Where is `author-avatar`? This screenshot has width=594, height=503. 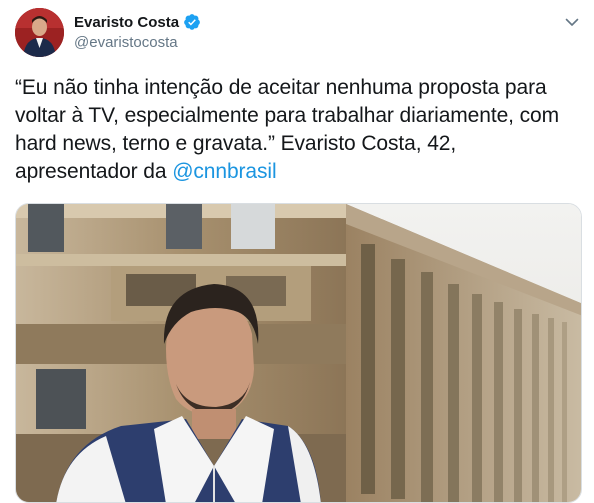
author-avatar is located at coordinates (39, 32).